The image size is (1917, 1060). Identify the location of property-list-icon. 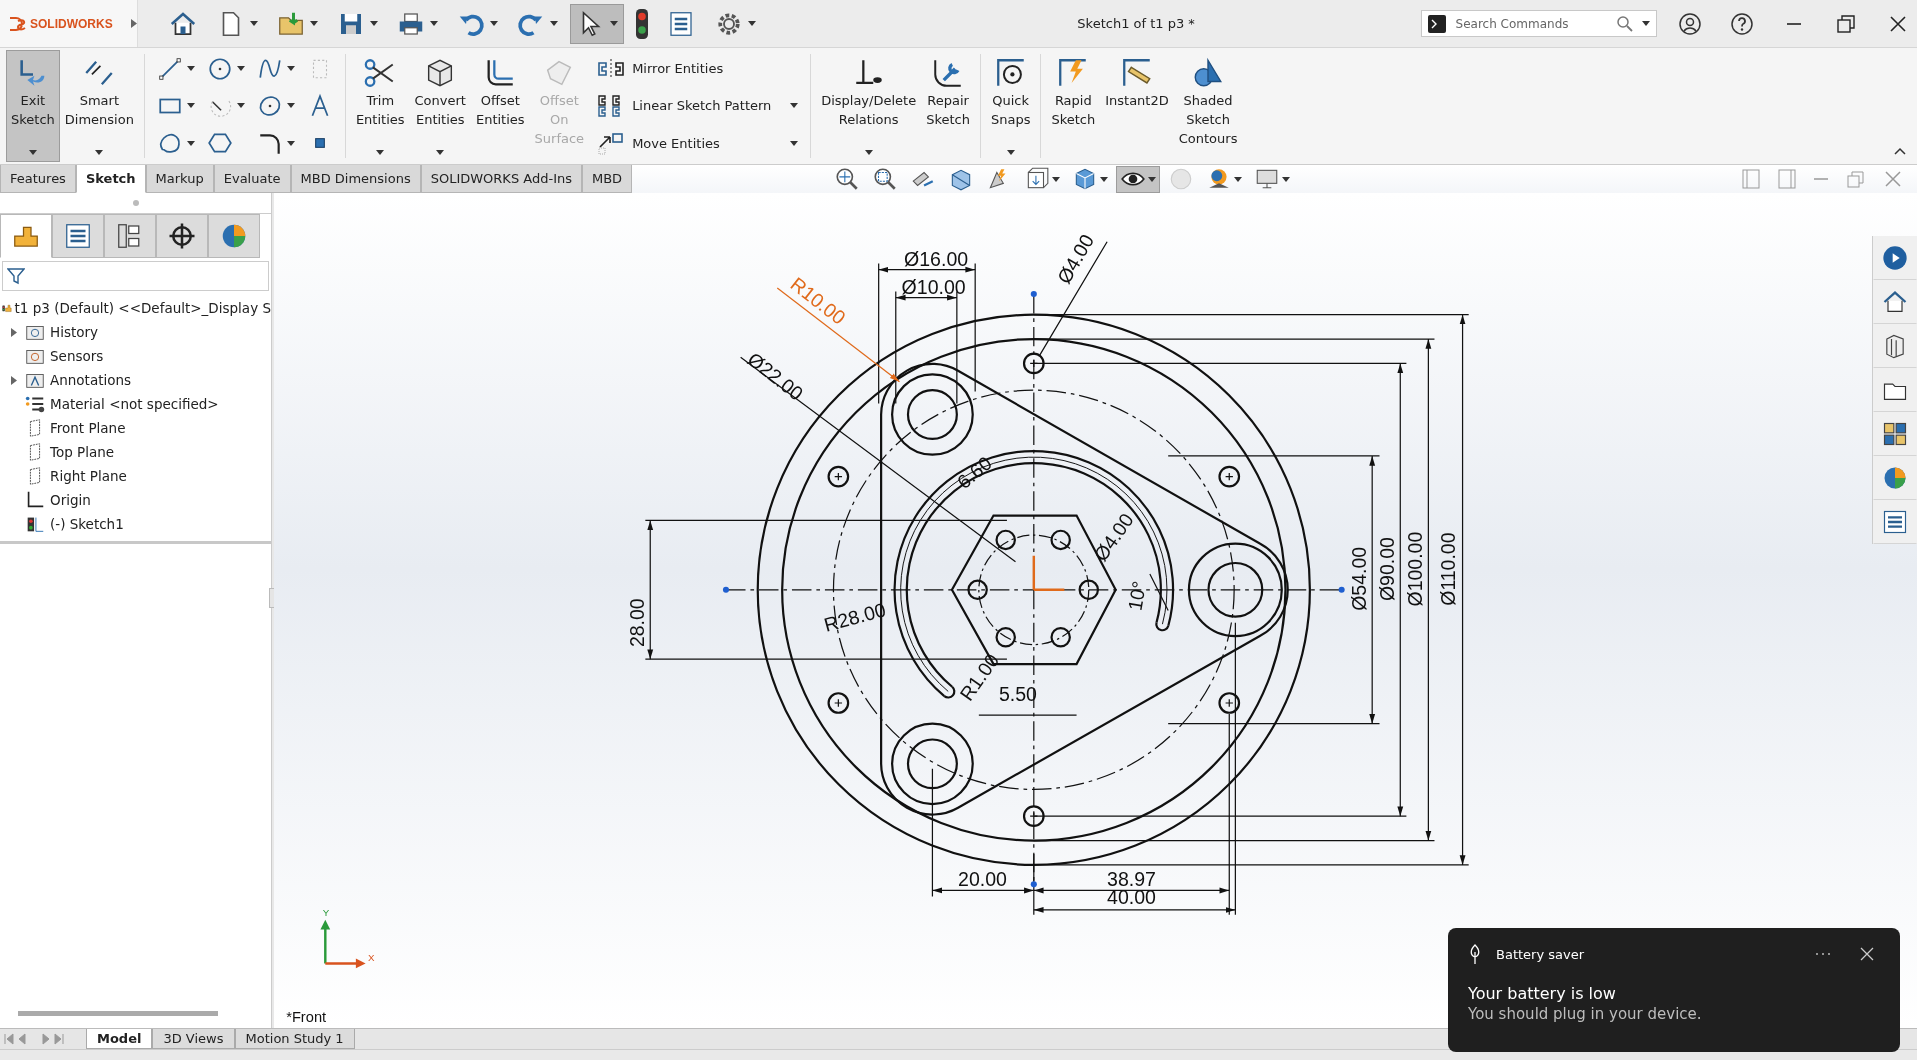
(78, 236).